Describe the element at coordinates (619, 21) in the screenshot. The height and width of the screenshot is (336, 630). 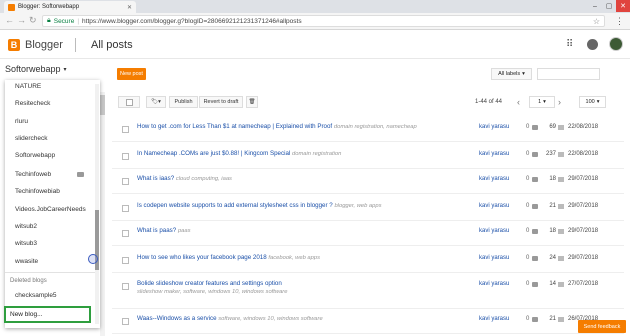
I see `browser-menu-icon: ⋮` at that location.